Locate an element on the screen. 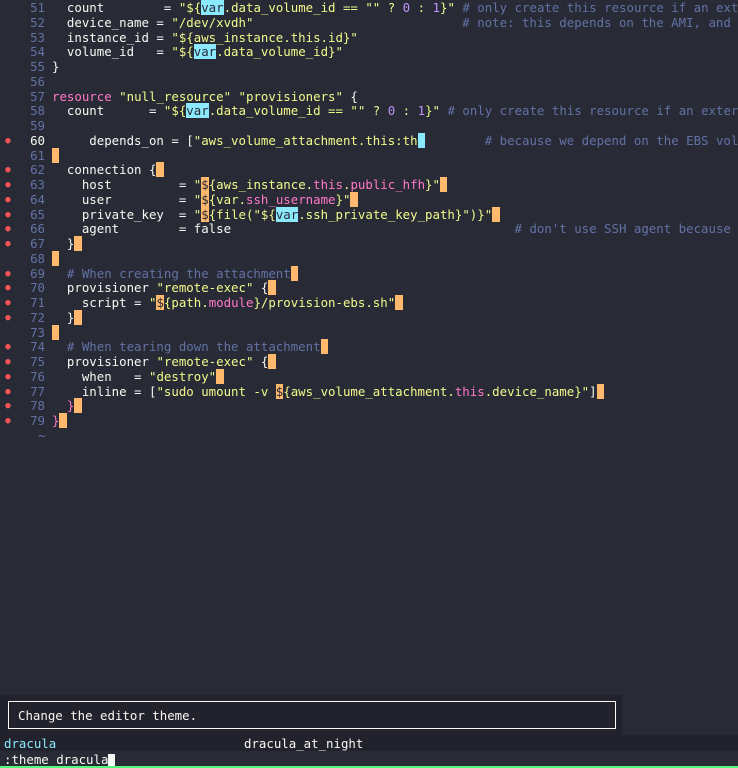  code-token: ssh_username is located at coordinates (291, 199).